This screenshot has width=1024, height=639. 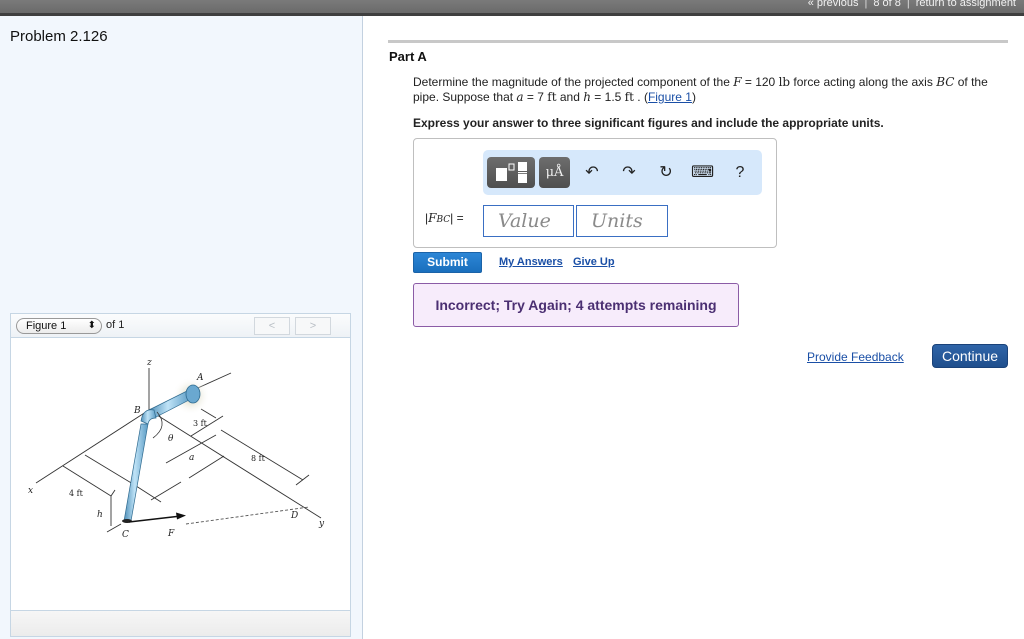 What do you see at coordinates (970, 356) in the screenshot?
I see `continue-button: Continue` at bounding box center [970, 356].